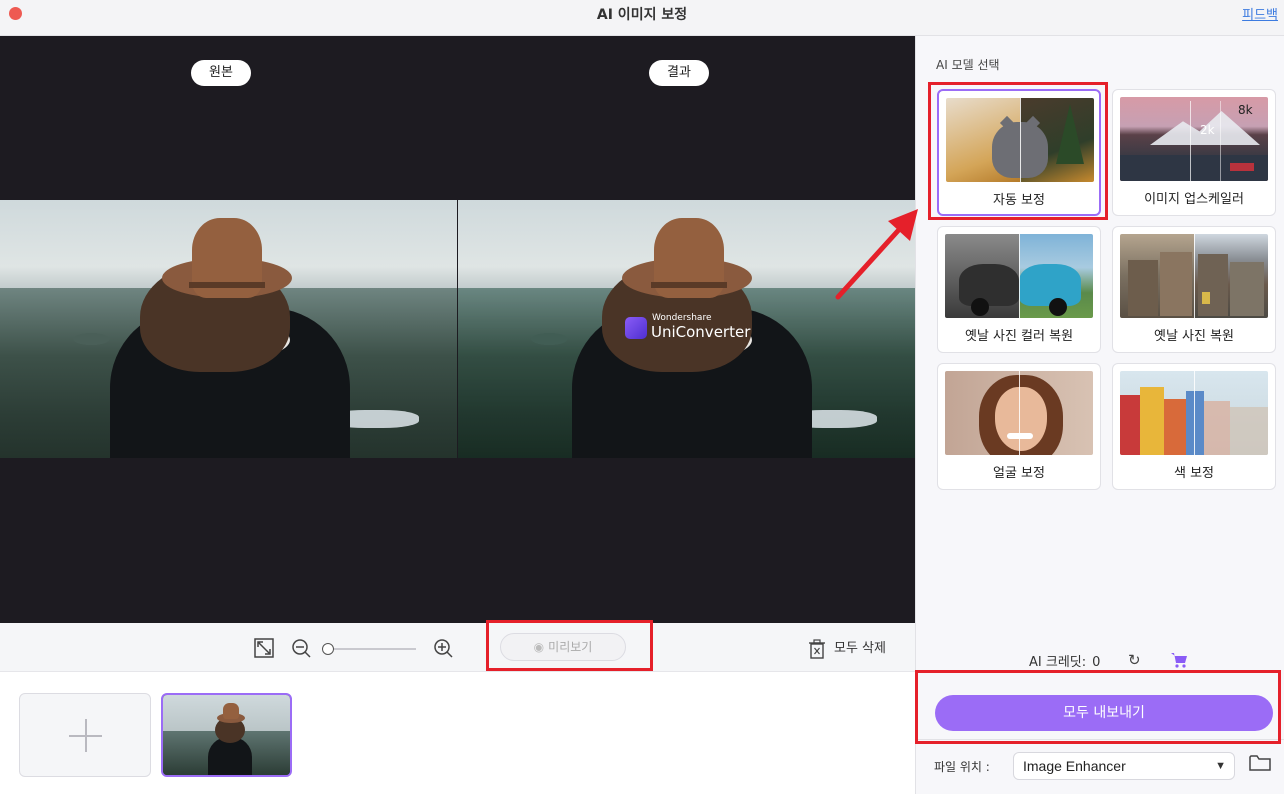 The image size is (1284, 794). I want to click on model-card-color: 색 보정, so click(1194, 426).